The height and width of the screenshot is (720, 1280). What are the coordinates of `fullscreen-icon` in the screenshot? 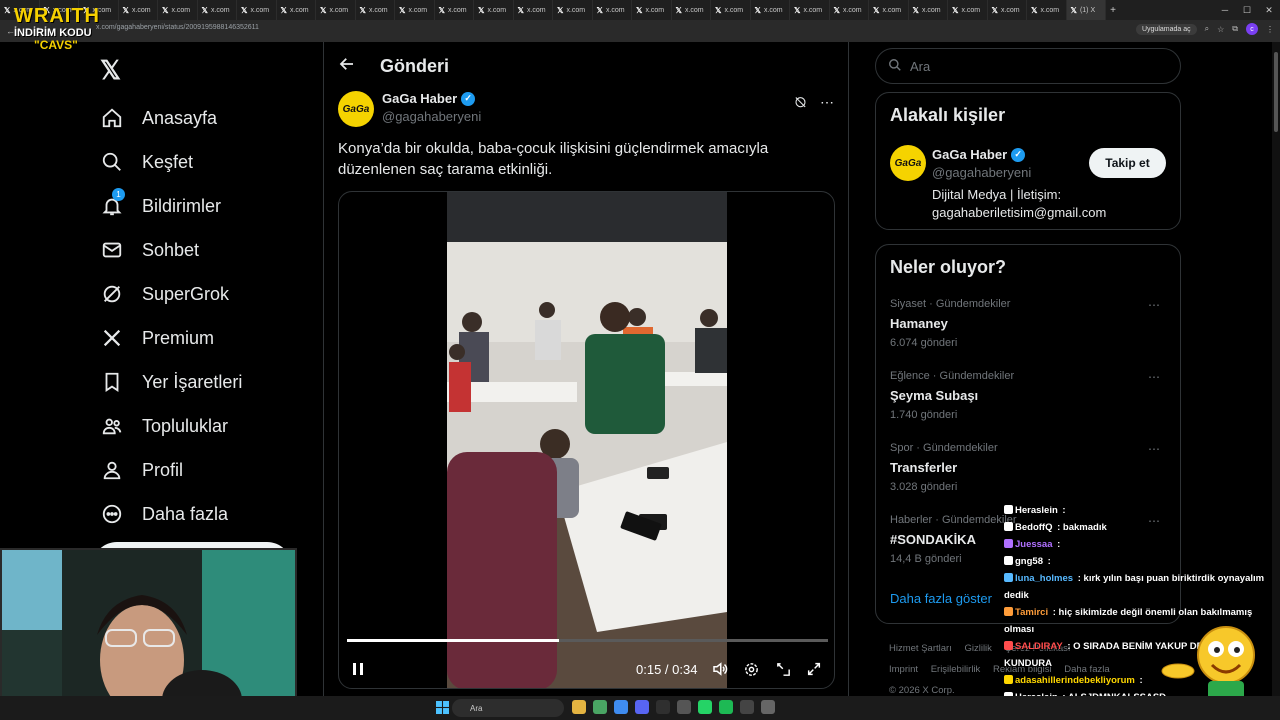 It's located at (814, 669).